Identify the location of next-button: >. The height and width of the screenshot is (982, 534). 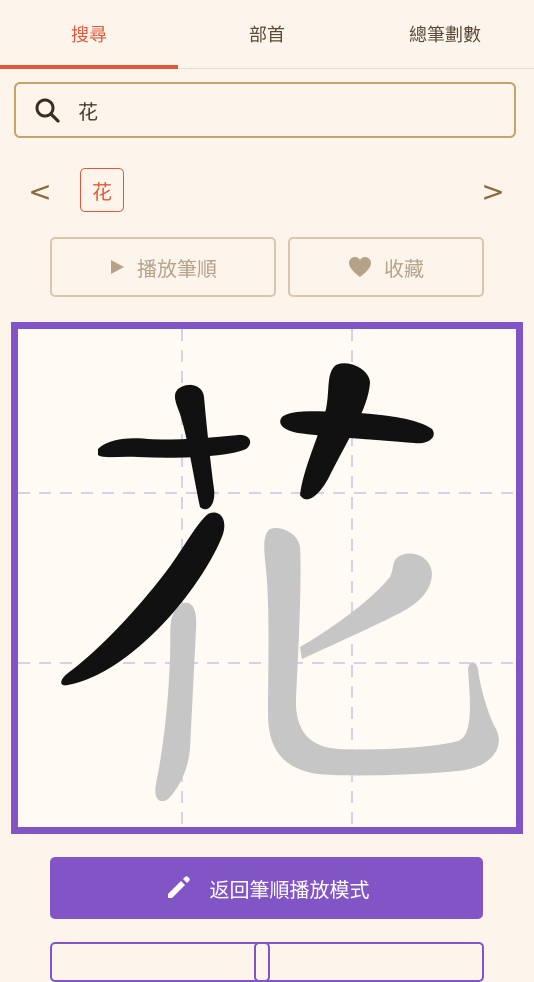
(493, 192).